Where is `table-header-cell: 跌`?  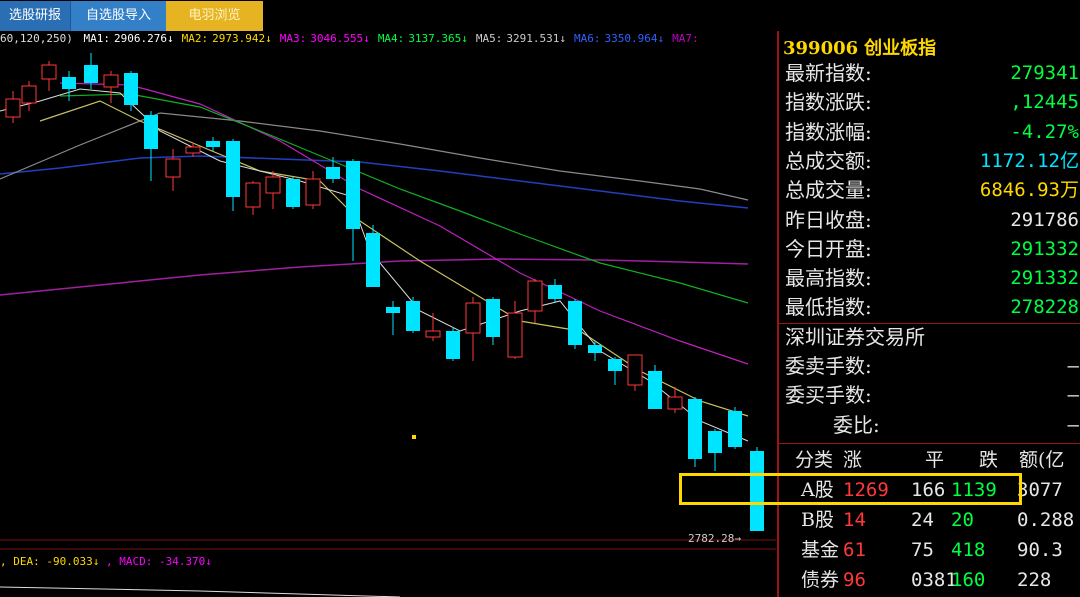 table-header-cell: 跌 is located at coordinates (989, 460).